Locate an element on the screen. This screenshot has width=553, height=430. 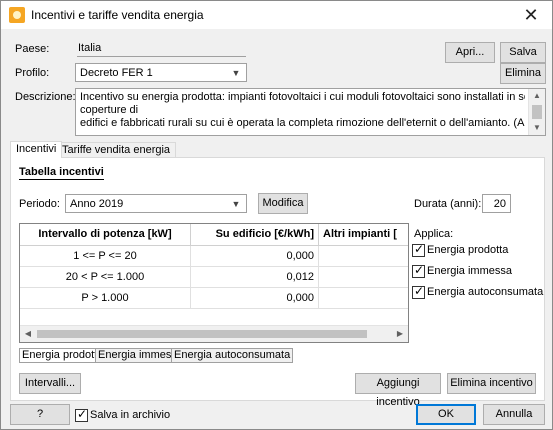
energia-autoconsumata-label: Energia autoconsumata is located at coordinates (485, 292).